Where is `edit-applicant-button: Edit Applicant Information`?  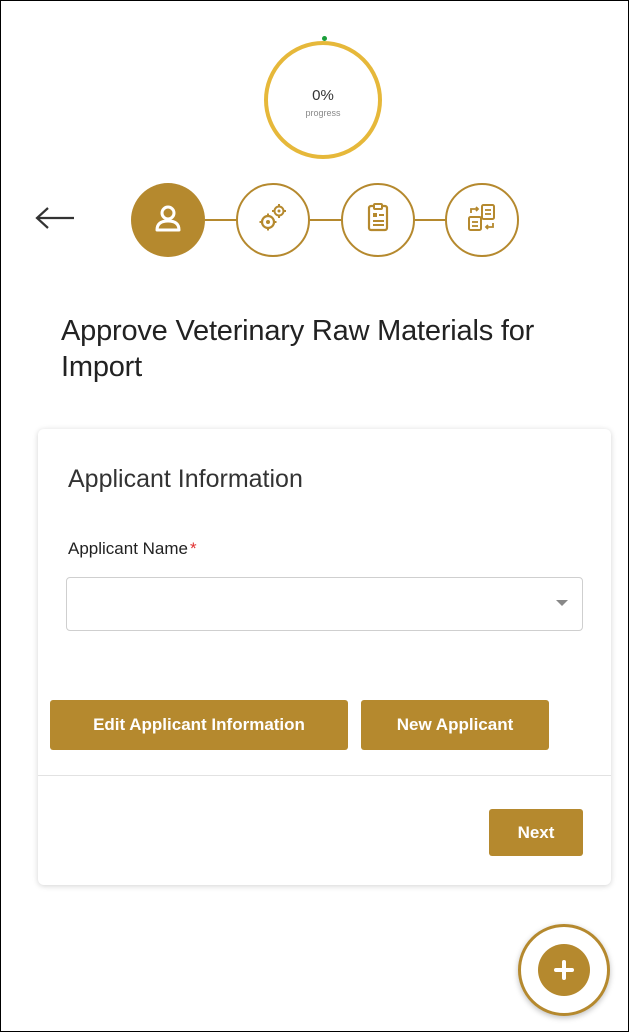
edit-applicant-button: Edit Applicant Information is located at coordinates (199, 725).